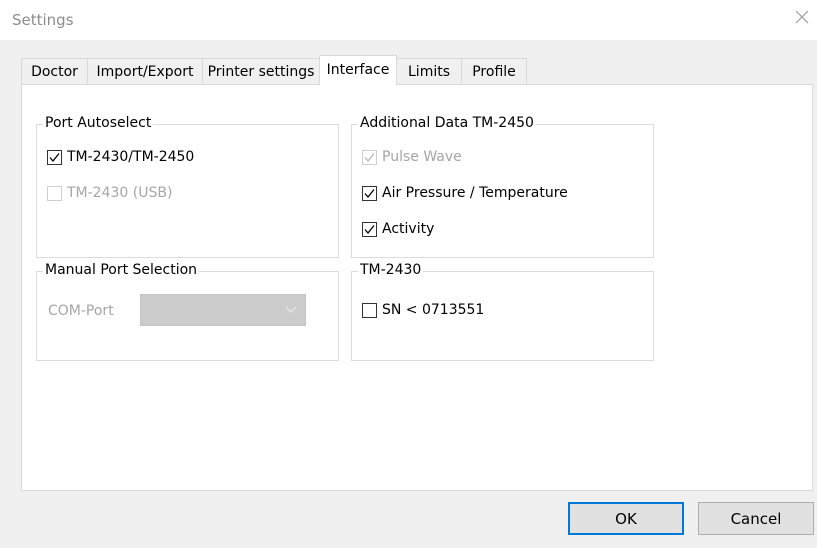 The height and width of the screenshot is (548, 817). Describe the element at coordinates (802, 20) in the screenshot. I see `close-icon` at that location.